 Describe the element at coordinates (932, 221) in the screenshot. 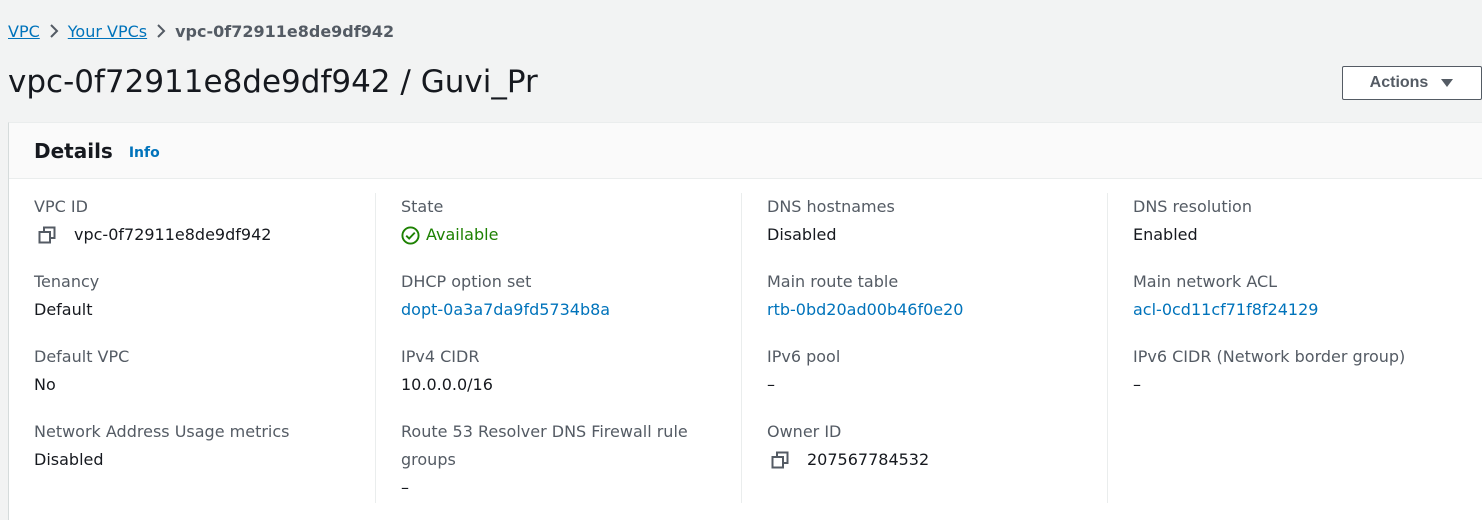

I see `field-dns-hostnames: DNS hostnames Disabled` at that location.